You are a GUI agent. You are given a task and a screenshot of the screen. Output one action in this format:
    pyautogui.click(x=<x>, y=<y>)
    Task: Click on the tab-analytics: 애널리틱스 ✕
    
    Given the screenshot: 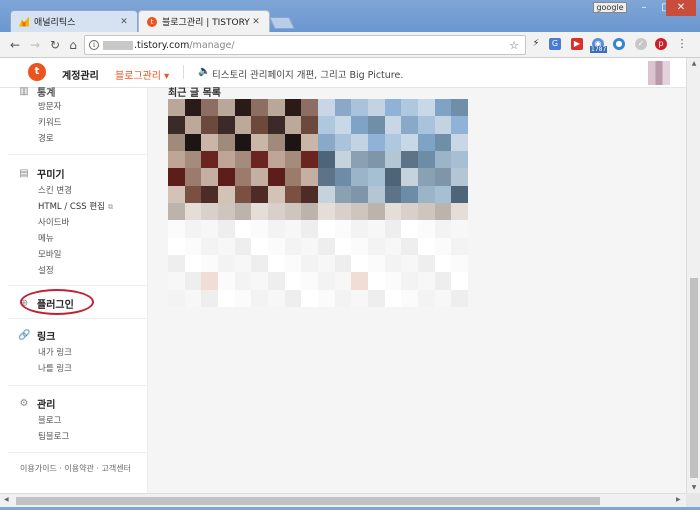 What is the action you would take?
    pyautogui.click(x=74, y=21)
    